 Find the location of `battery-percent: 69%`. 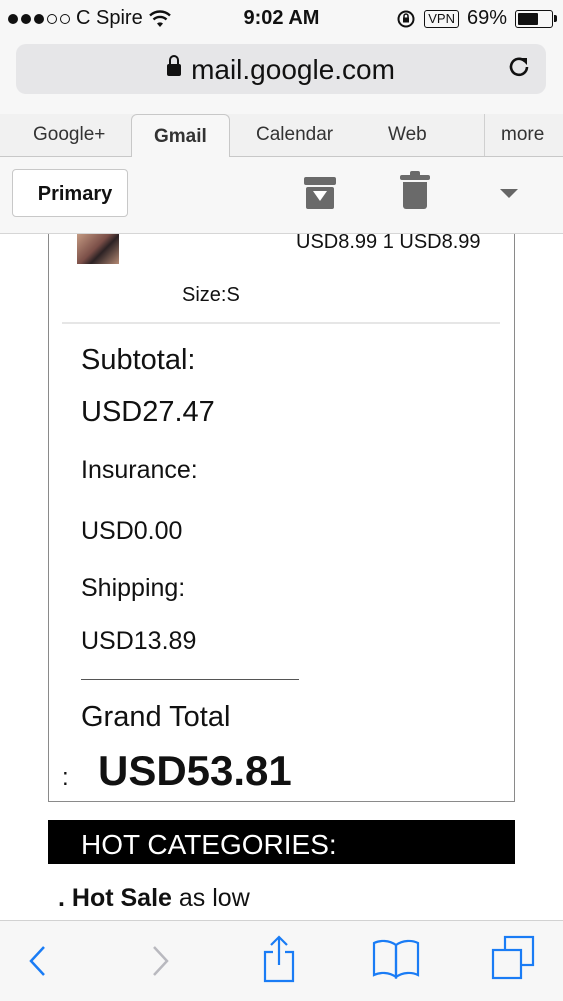

battery-percent: 69% is located at coordinates (486, 18).